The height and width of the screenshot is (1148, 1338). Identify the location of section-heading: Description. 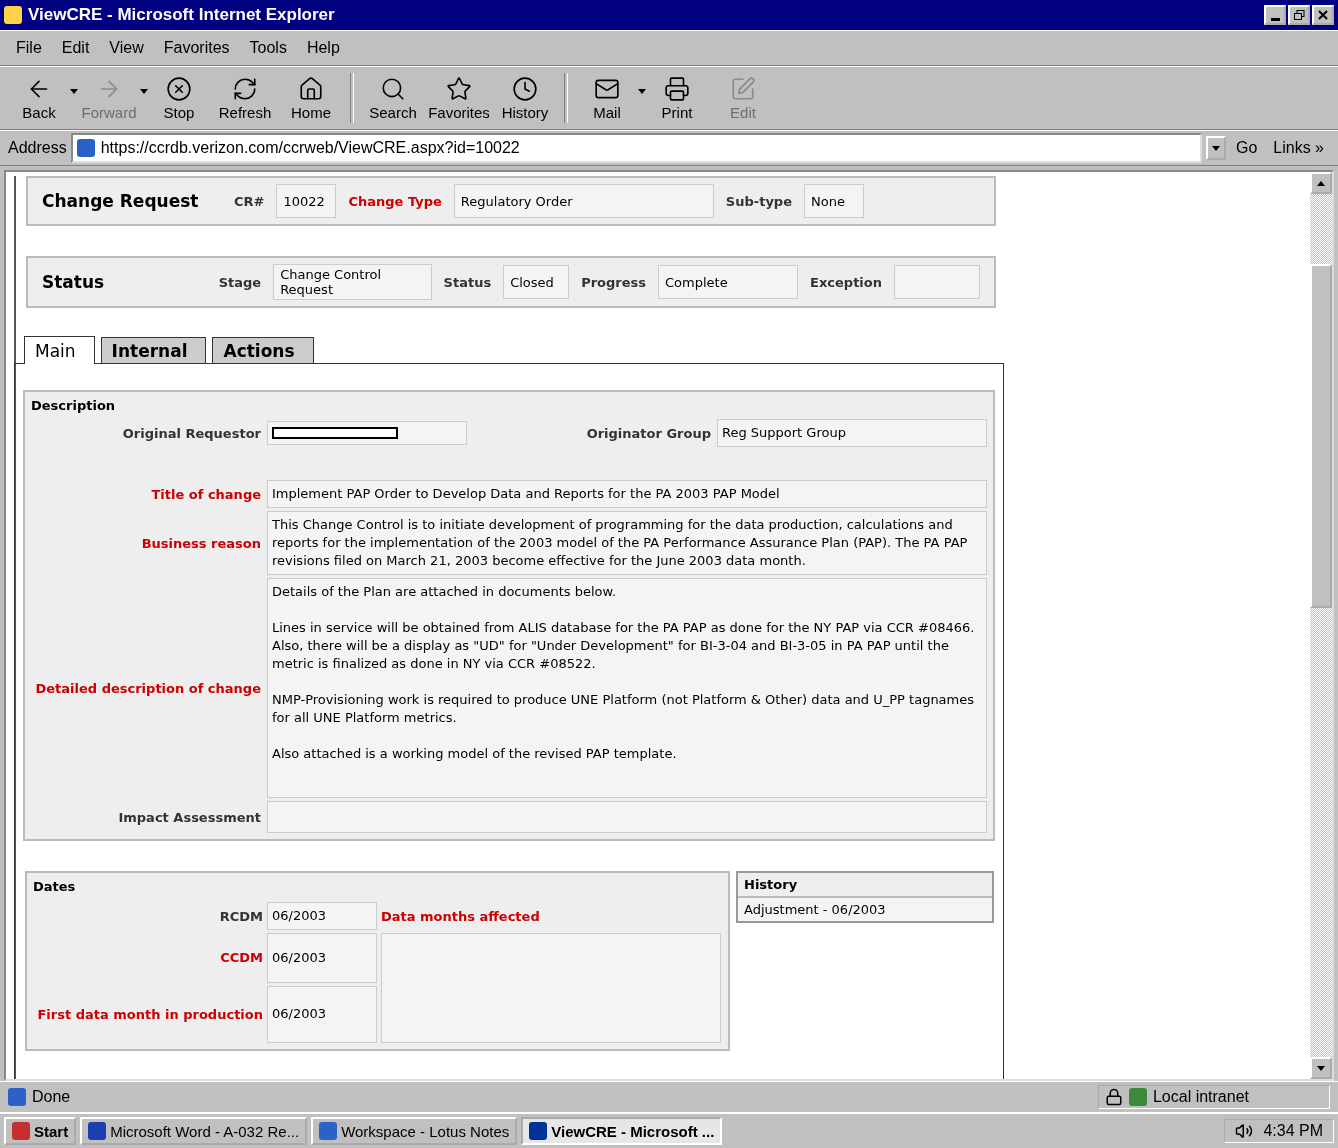
(74, 405).